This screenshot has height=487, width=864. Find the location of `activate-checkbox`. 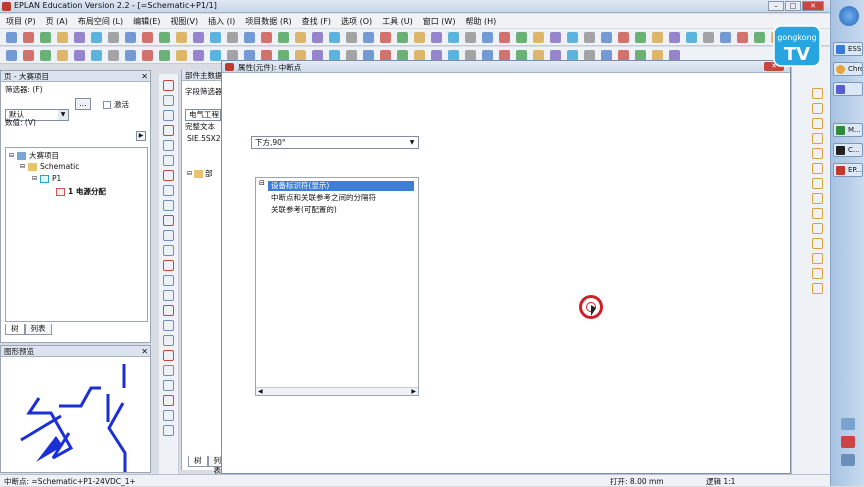

activate-checkbox is located at coordinates (107, 104).